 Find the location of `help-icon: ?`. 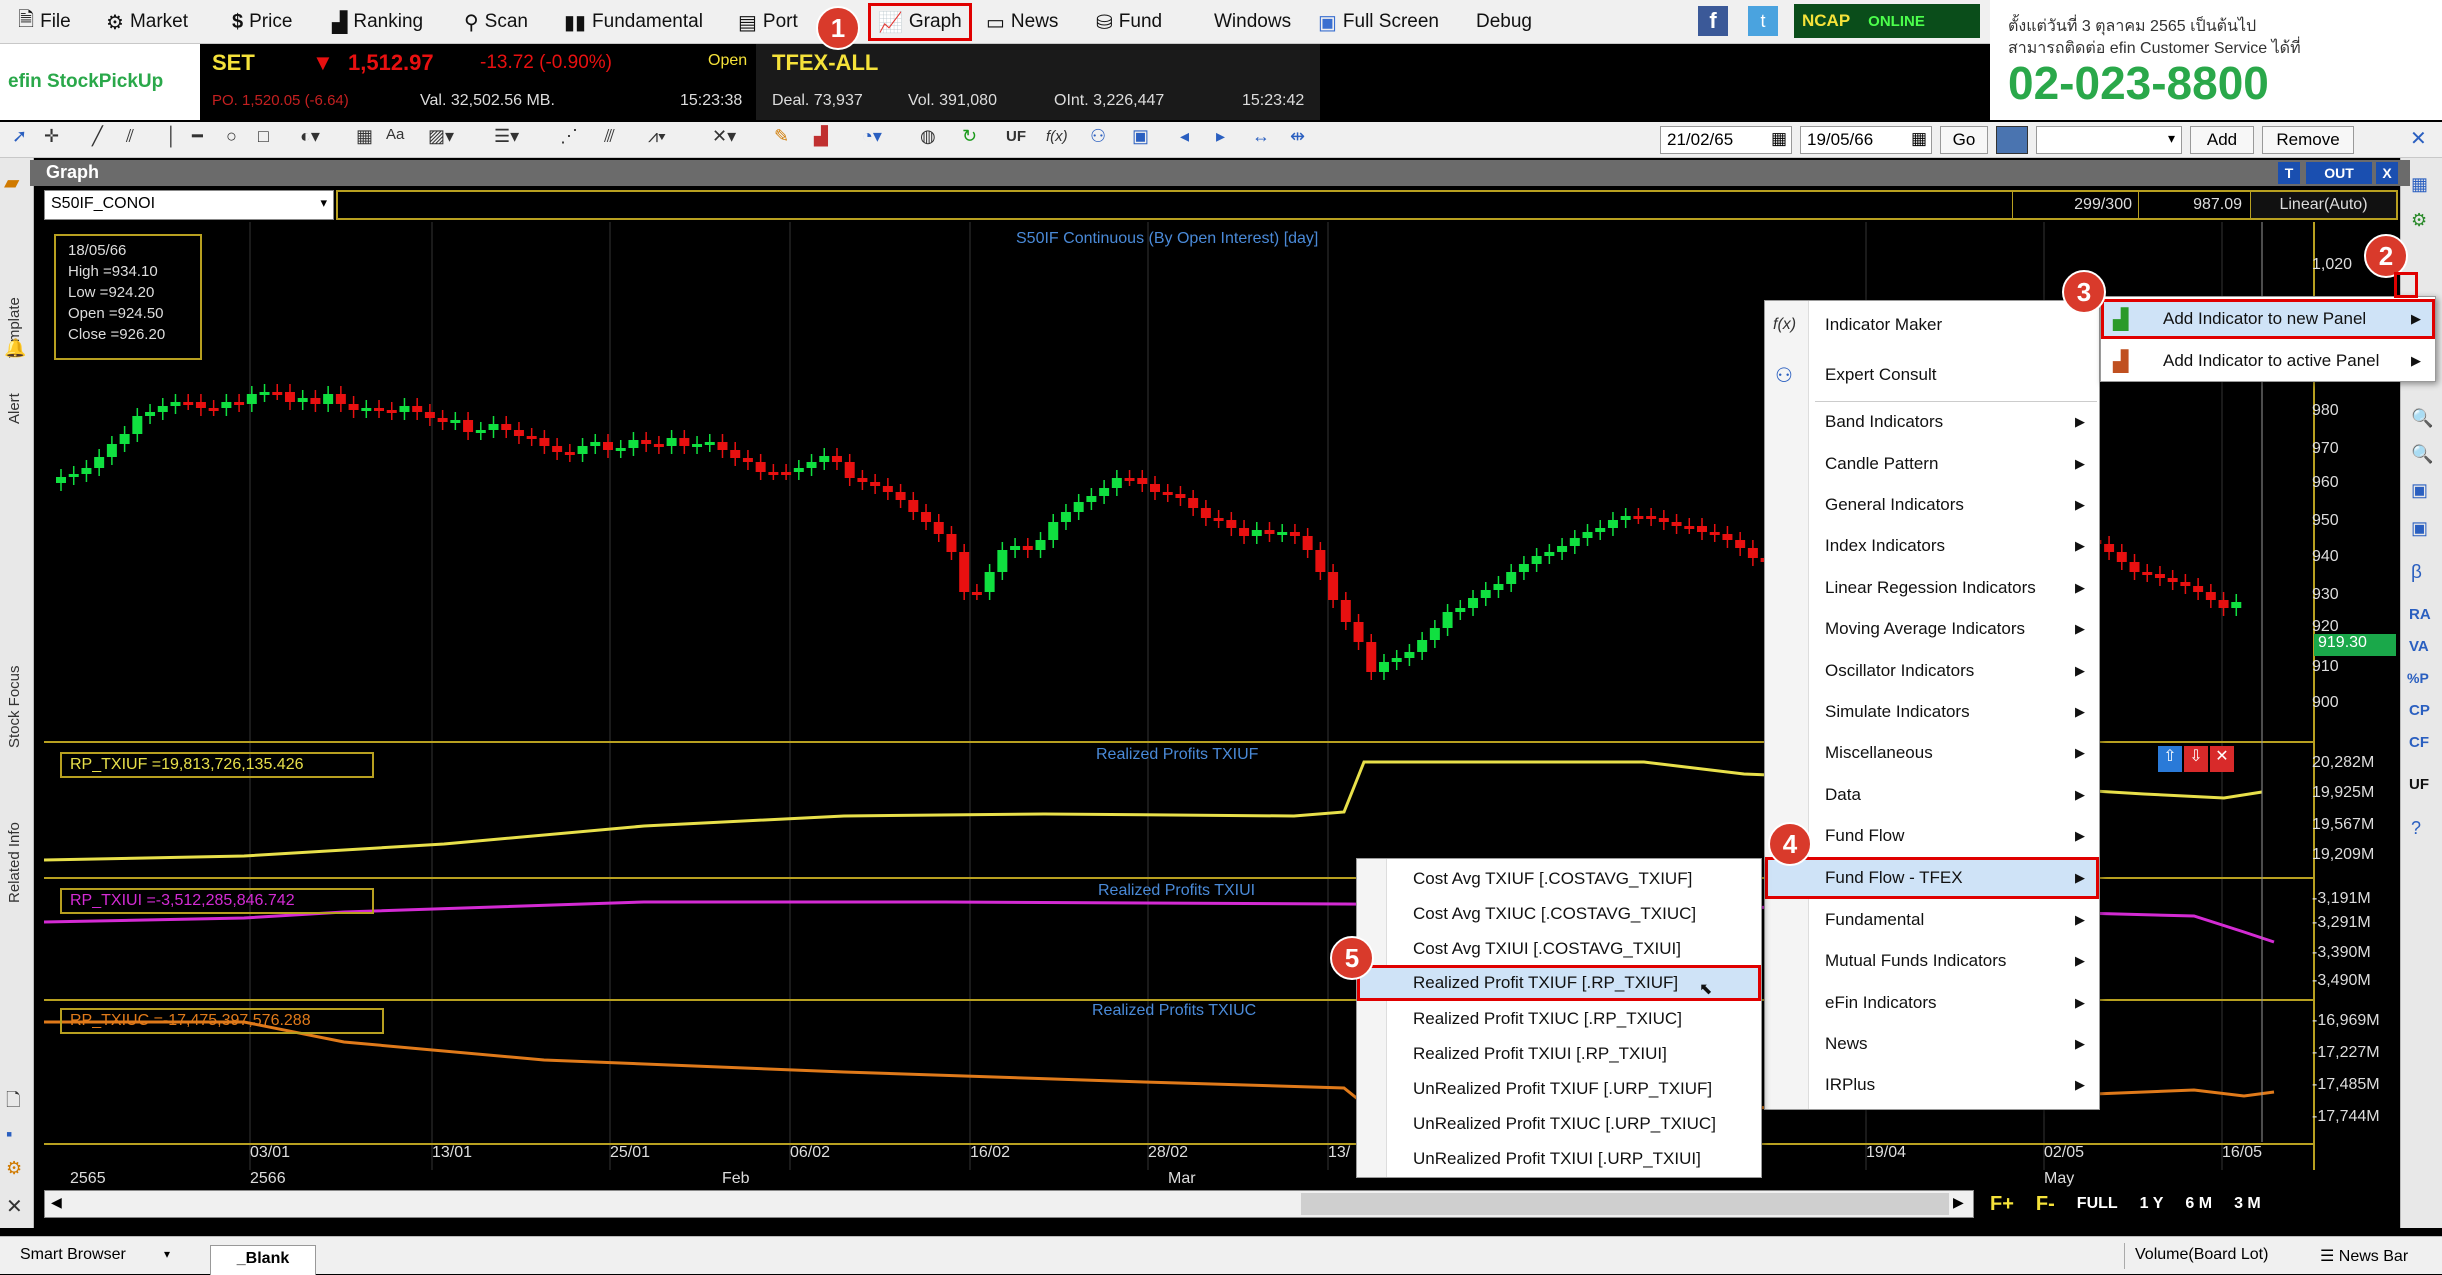

help-icon: ? is located at coordinates (2416, 828).